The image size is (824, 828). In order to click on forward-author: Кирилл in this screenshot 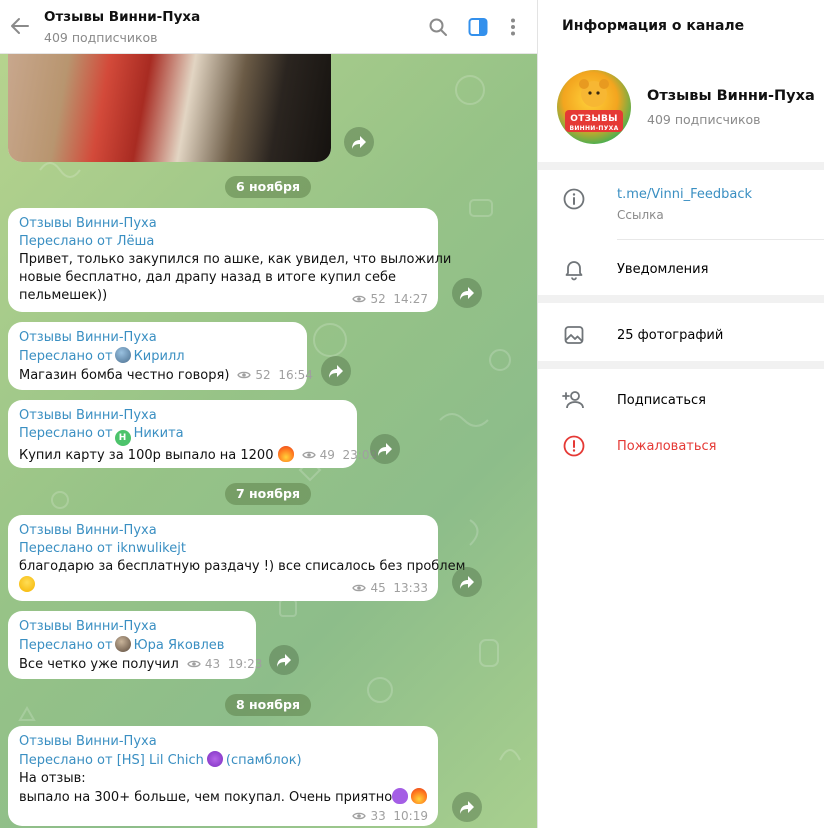, I will do `click(159, 356)`.